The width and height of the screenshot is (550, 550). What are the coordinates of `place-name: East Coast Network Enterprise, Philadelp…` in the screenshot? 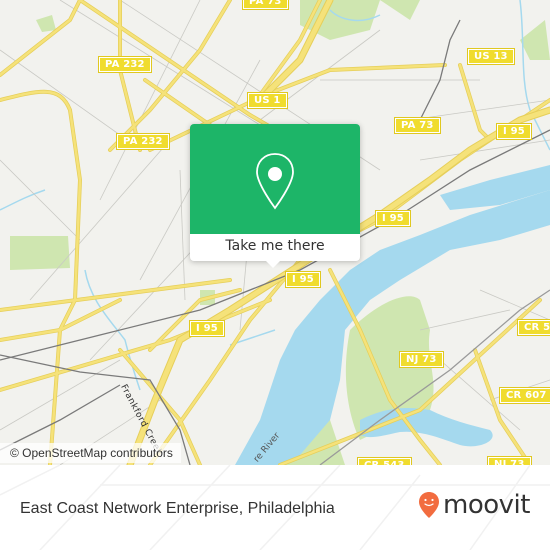 It's located at (177, 508).